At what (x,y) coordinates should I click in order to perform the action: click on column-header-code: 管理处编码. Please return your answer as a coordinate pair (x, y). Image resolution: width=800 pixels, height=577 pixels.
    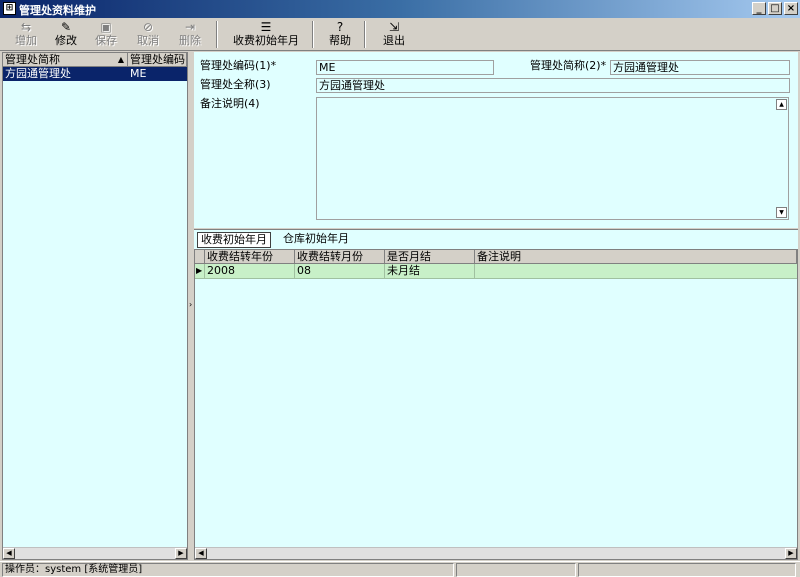
    Looking at the image, I should click on (157, 60).